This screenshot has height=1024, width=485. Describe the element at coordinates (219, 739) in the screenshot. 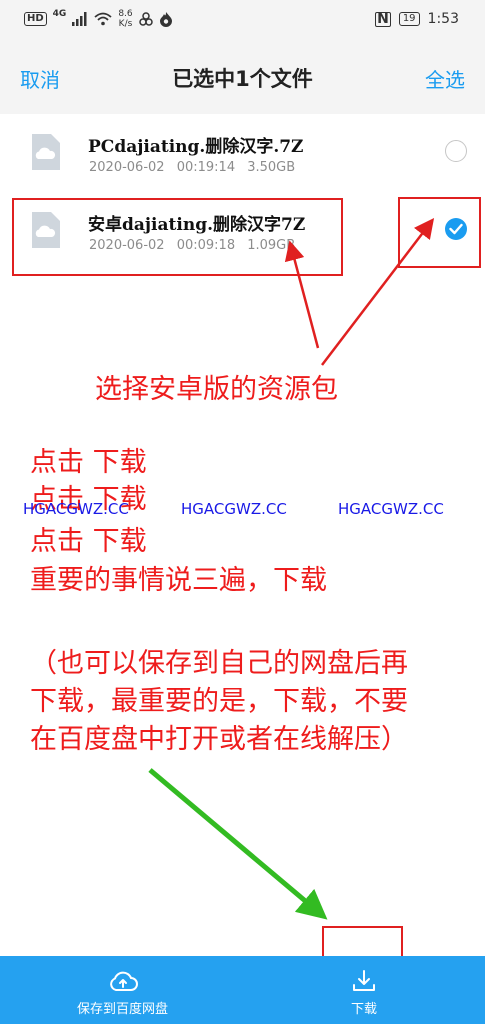

I see `annotation-note-3: 在百度盘中打开或者在线解压）` at that location.